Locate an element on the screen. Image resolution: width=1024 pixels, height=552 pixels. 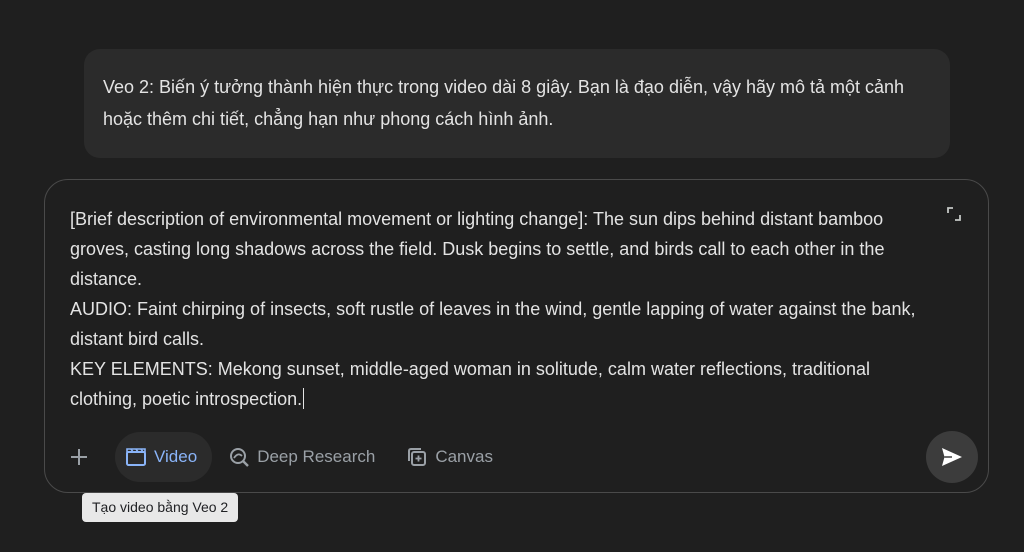
plus-icon is located at coordinates (79, 457).